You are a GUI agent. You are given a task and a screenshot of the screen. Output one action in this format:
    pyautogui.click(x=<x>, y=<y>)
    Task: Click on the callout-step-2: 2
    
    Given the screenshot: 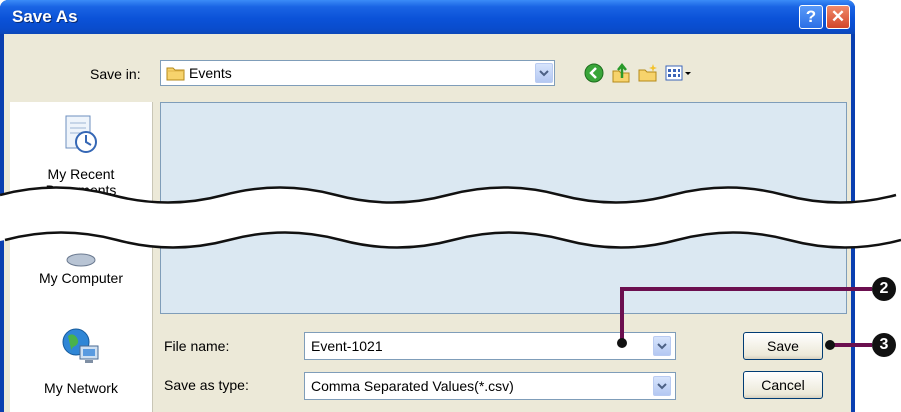 What is the action you would take?
    pyautogui.click(x=884, y=289)
    